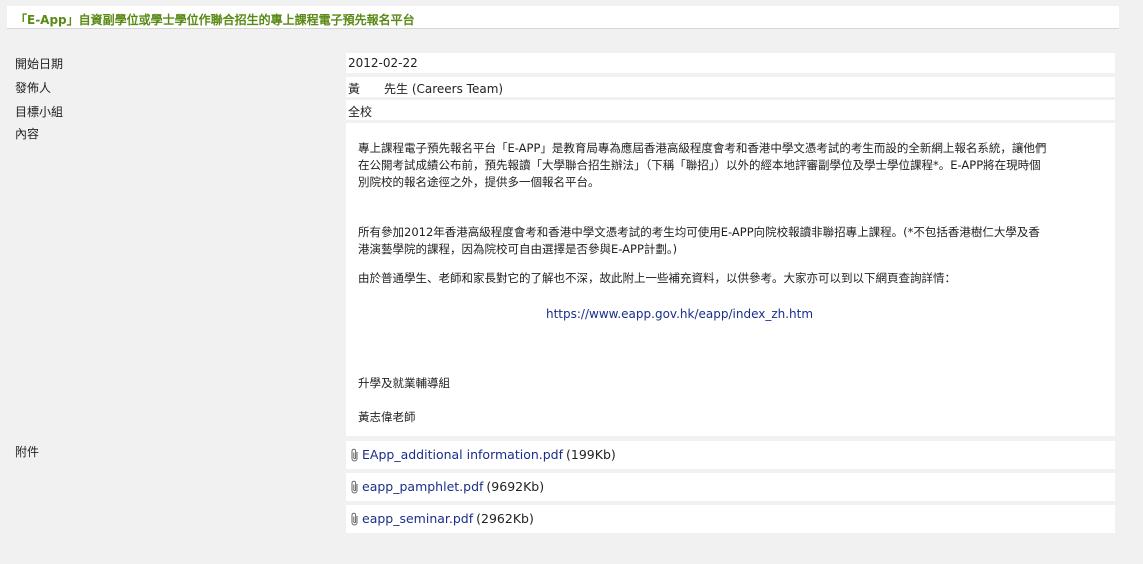 The image size is (1143, 564). What do you see at coordinates (730, 63) in the screenshot?
I see `start-date-cell: 2012-02-22` at bounding box center [730, 63].